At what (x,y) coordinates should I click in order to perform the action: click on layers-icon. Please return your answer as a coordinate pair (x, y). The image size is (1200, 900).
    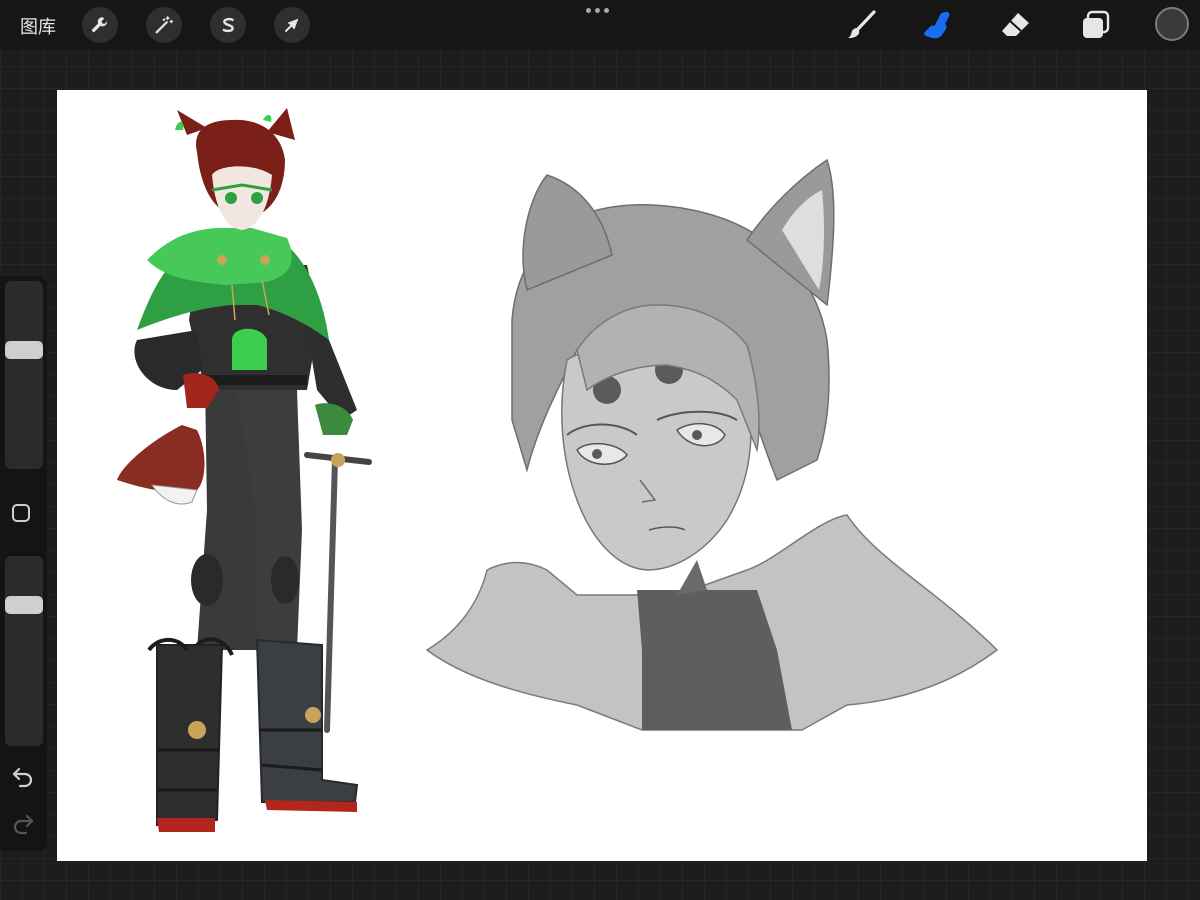
    Looking at the image, I should click on (1096, 24).